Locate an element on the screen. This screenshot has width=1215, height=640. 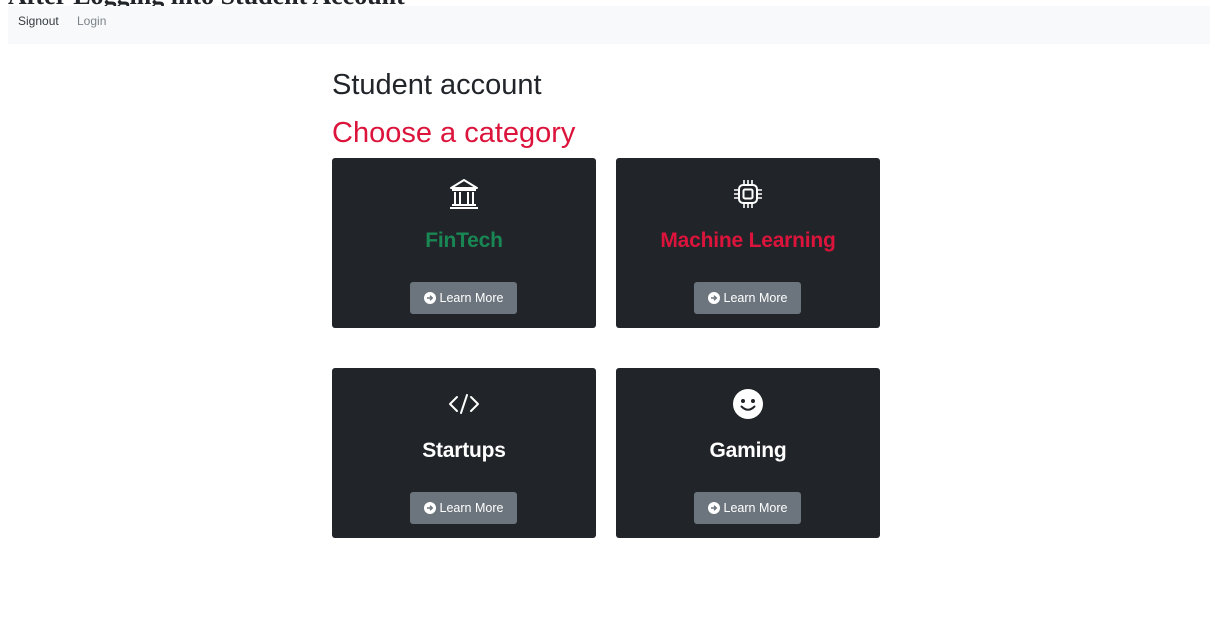
page-title: Student account is located at coordinates (437, 85).